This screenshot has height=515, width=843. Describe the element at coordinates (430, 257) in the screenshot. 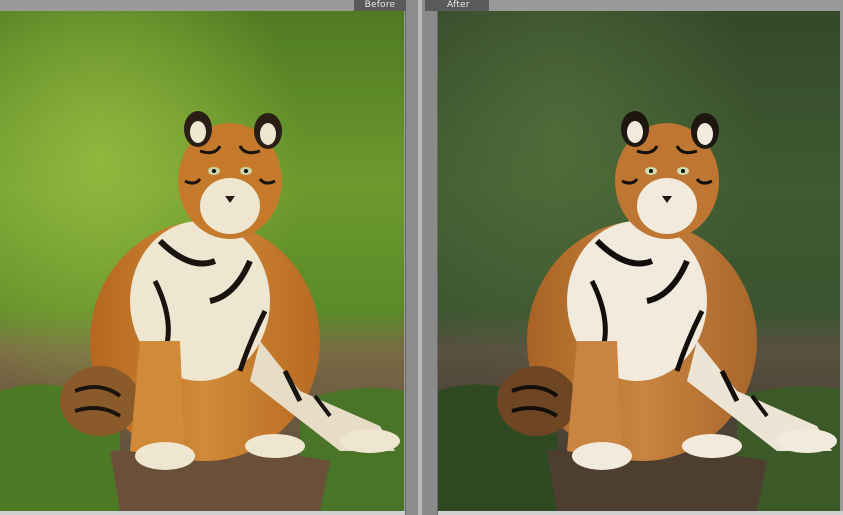

I see `compare-divider-right` at that location.